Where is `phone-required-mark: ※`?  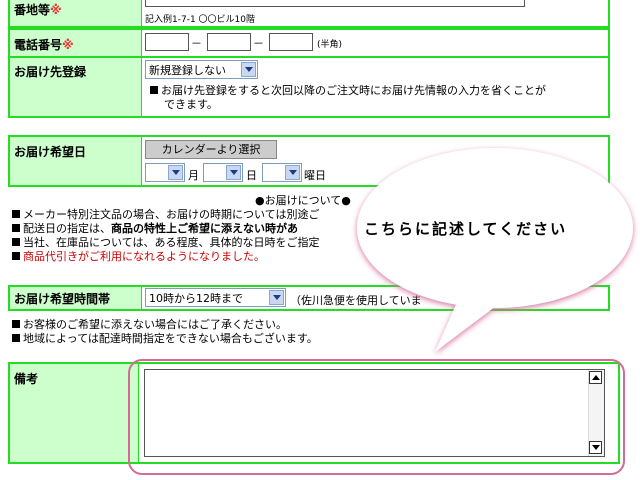
phone-required-mark: ※ is located at coordinates (68, 45).